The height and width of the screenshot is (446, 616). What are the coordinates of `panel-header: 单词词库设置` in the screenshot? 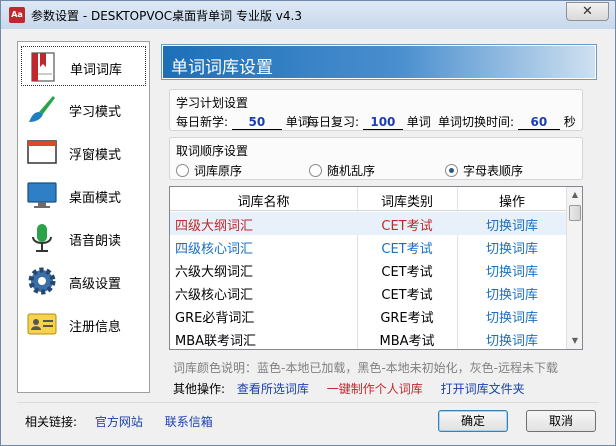 It's located at (379, 62).